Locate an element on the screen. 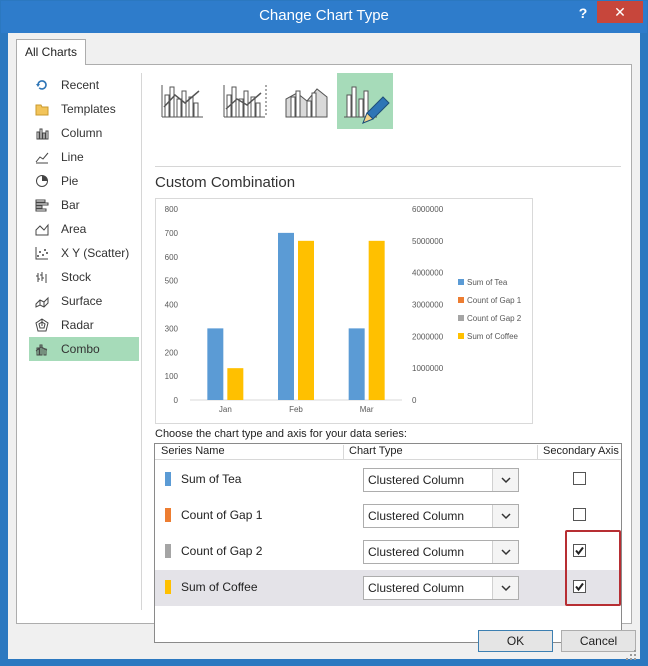 This screenshot has height=666, width=648. y-primary-tick-label: 400 is located at coordinates (172, 305).